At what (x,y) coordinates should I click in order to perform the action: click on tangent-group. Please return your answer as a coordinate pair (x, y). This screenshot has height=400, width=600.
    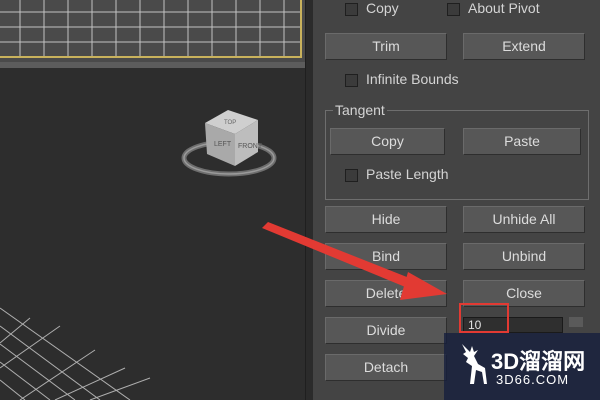
    Looking at the image, I should click on (457, 155).